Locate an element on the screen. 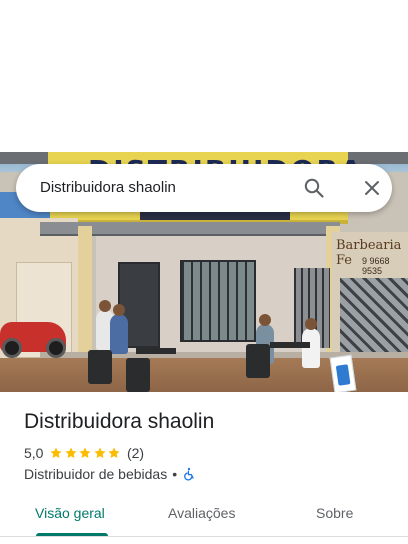 This screenshot has width=408, height=544. search-query-text: Distribuidora shaolin is located at coordinates (108, 187).